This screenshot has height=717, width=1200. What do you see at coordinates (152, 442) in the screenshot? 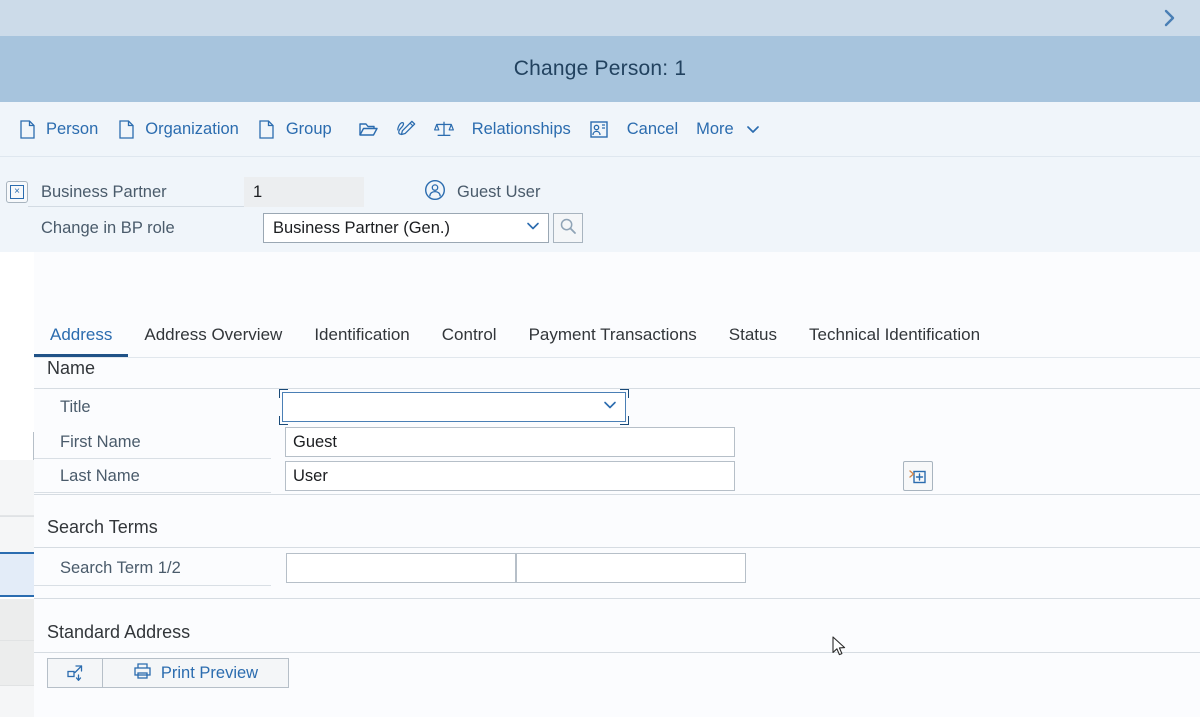
I see `first-name-label: First Name` at bounding box center [152, 442].